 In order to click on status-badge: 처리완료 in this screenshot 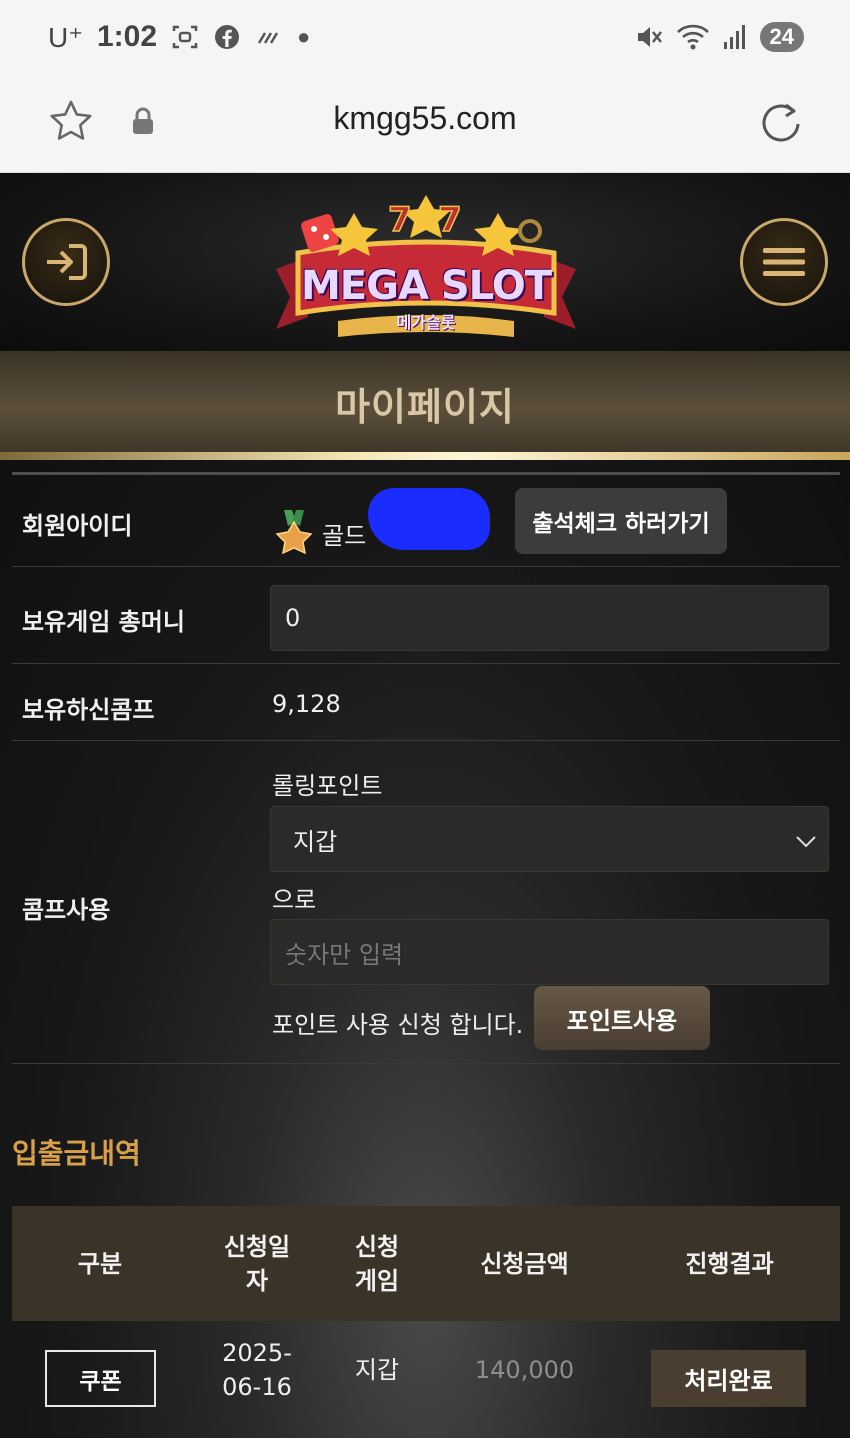, I will do `click(728, 1378)`.